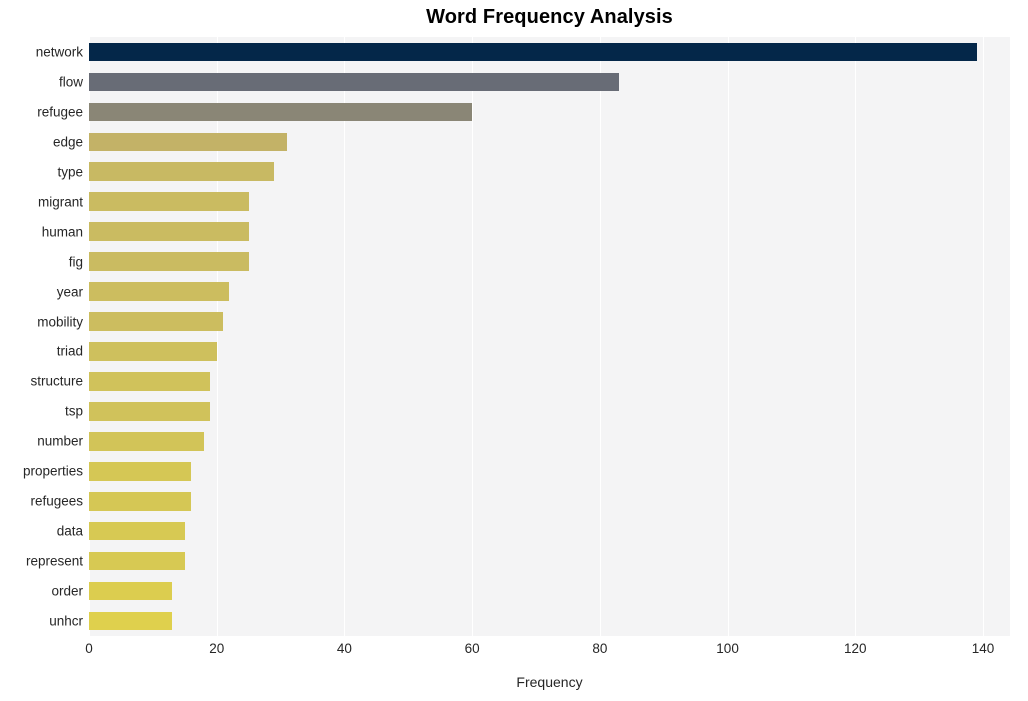  What do you see at coordinates (150, 411) in the screenshot?
I see `bar-tsp` at bounding box center [150, 411].